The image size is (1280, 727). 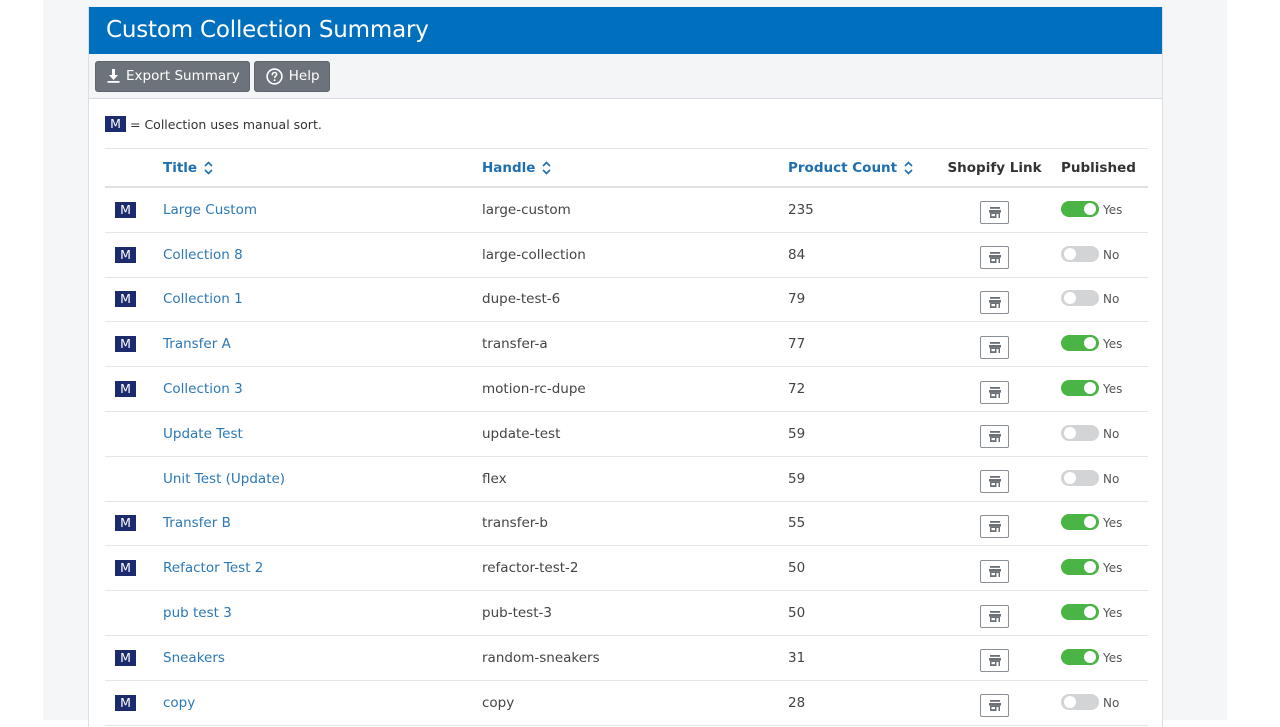 What do you see at coordinates (172, 76) in the screenshot?
I see `export-summary-button: Export Summary` at bounding box center [172, 76].